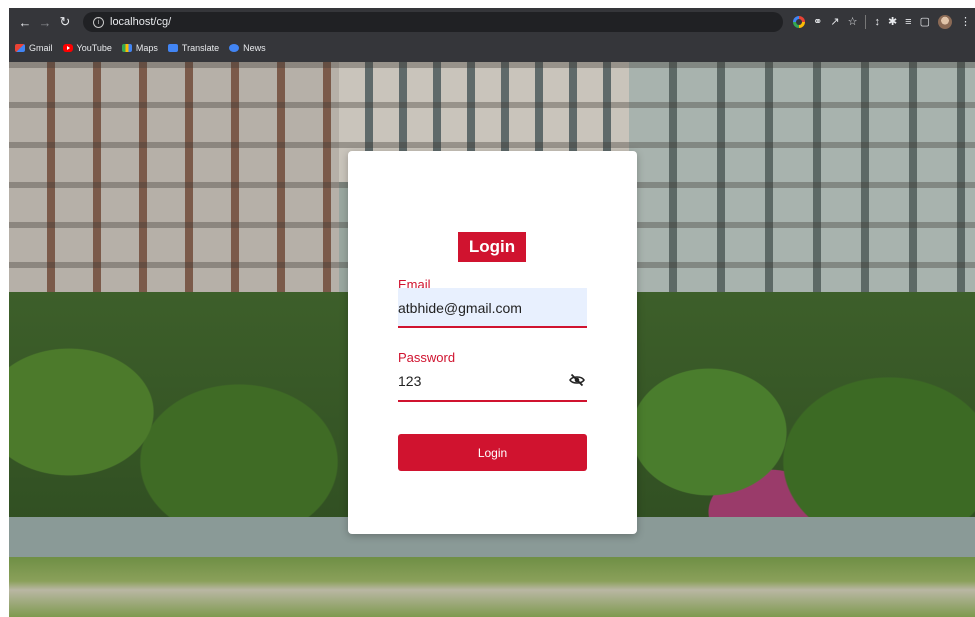 The image size is (975, 617). I want to click on bookmark-gmail: Gmail, so click(34, 48).